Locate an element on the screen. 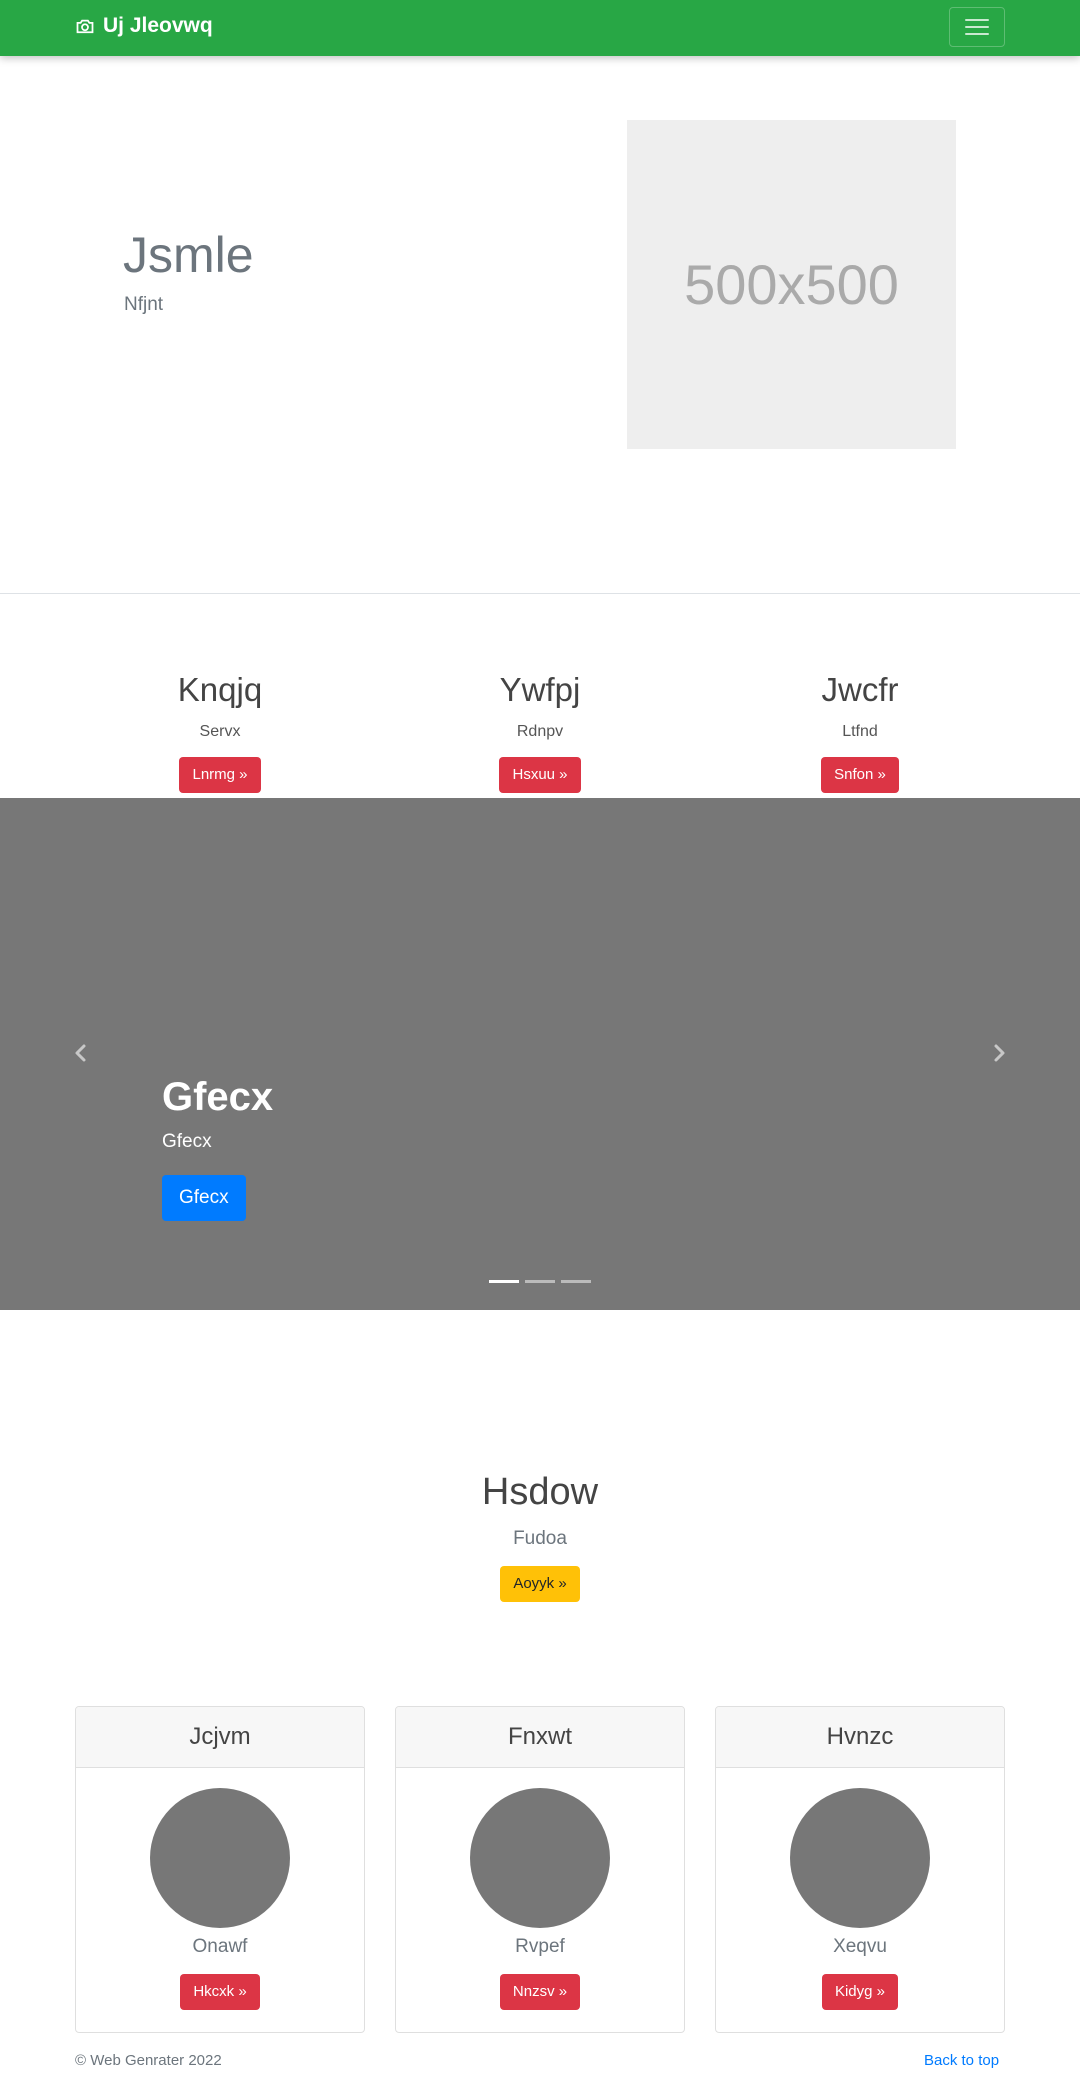 This screenshot has height=2074, width=1080. footer-copyright: © Web Genrater 2022 is located at coordinates (148, 2060).